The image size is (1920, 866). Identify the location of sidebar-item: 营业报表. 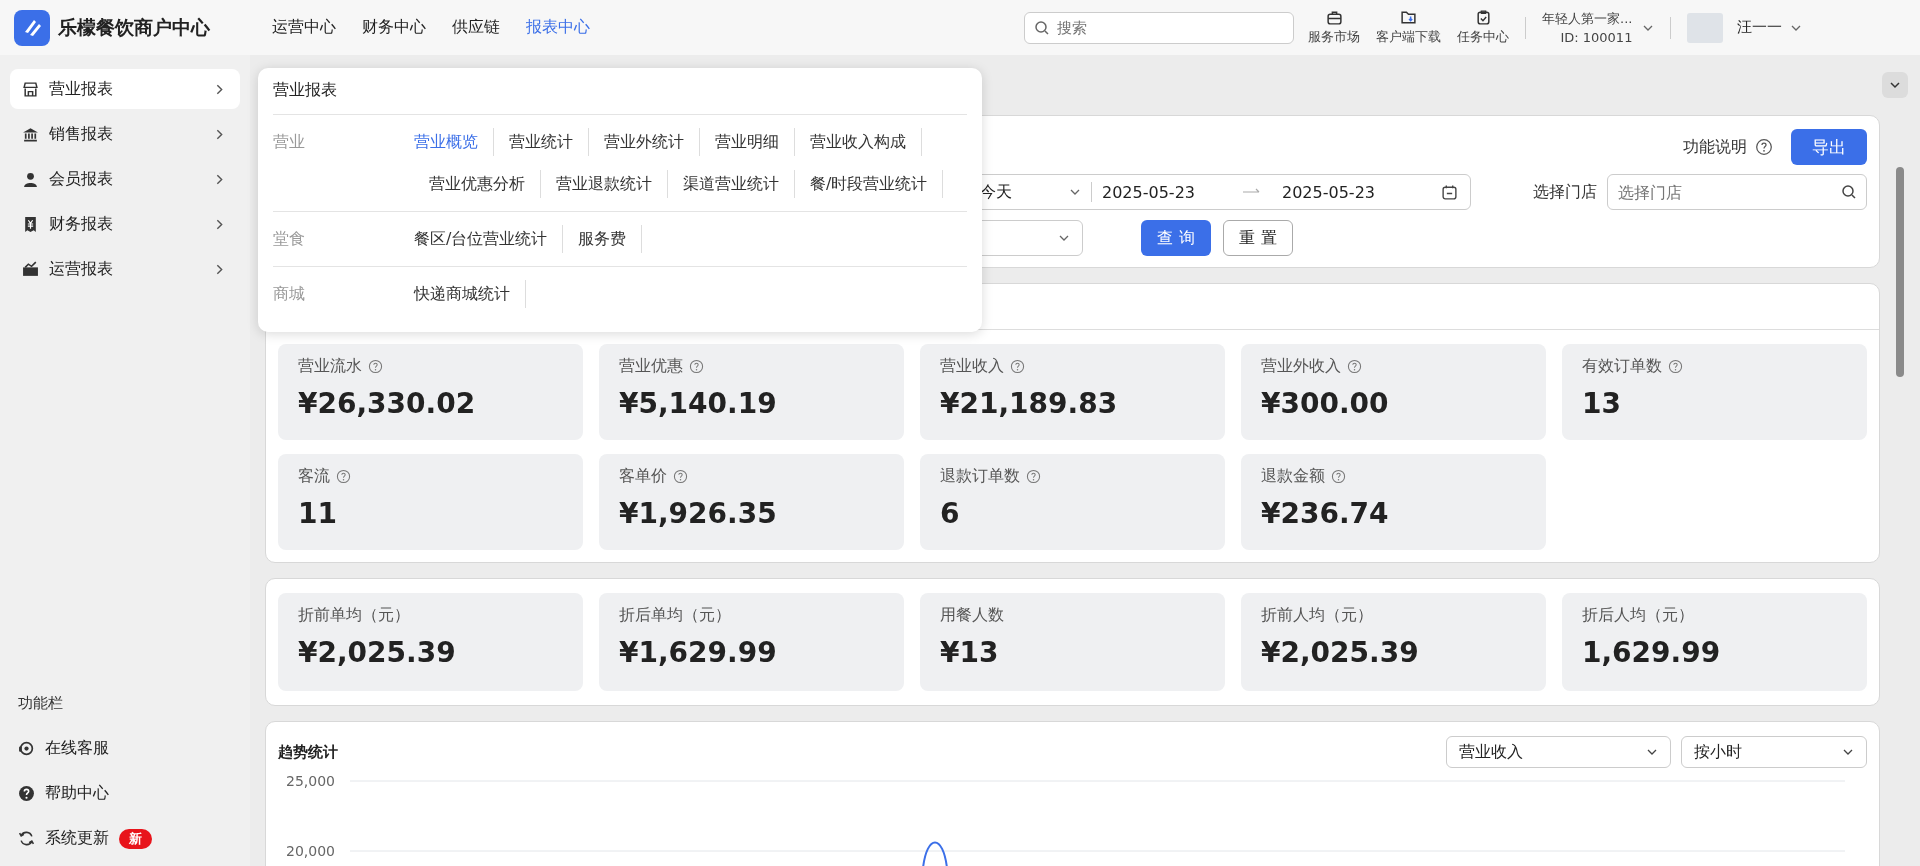
(125, 89).